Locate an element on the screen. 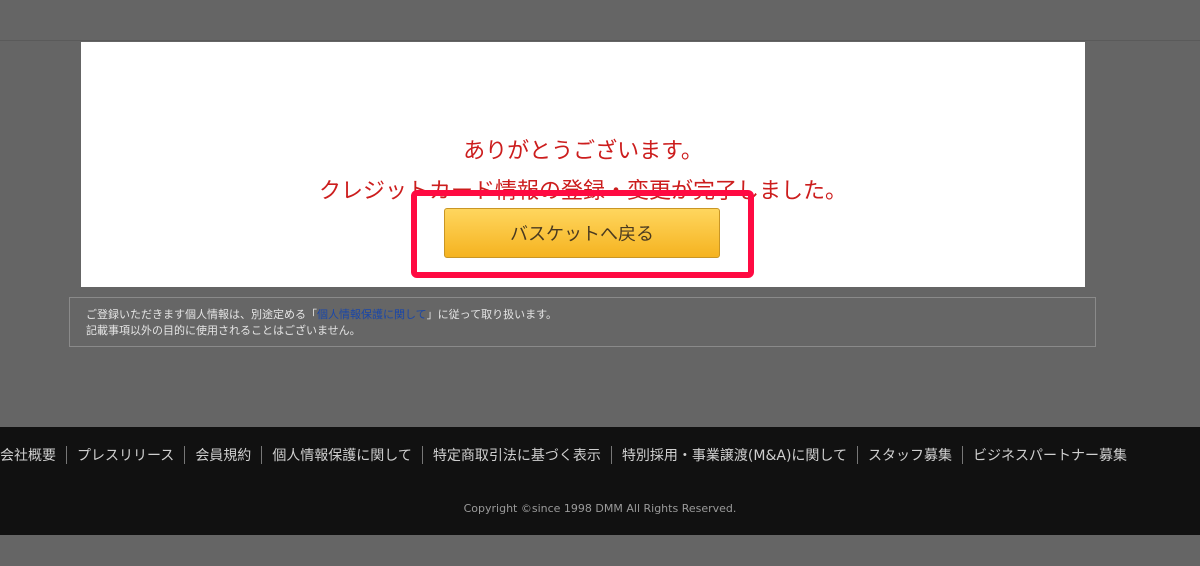 The image size is (1200, 566). footer-link-press: プレスリリース is located at coordinates (125, 455).